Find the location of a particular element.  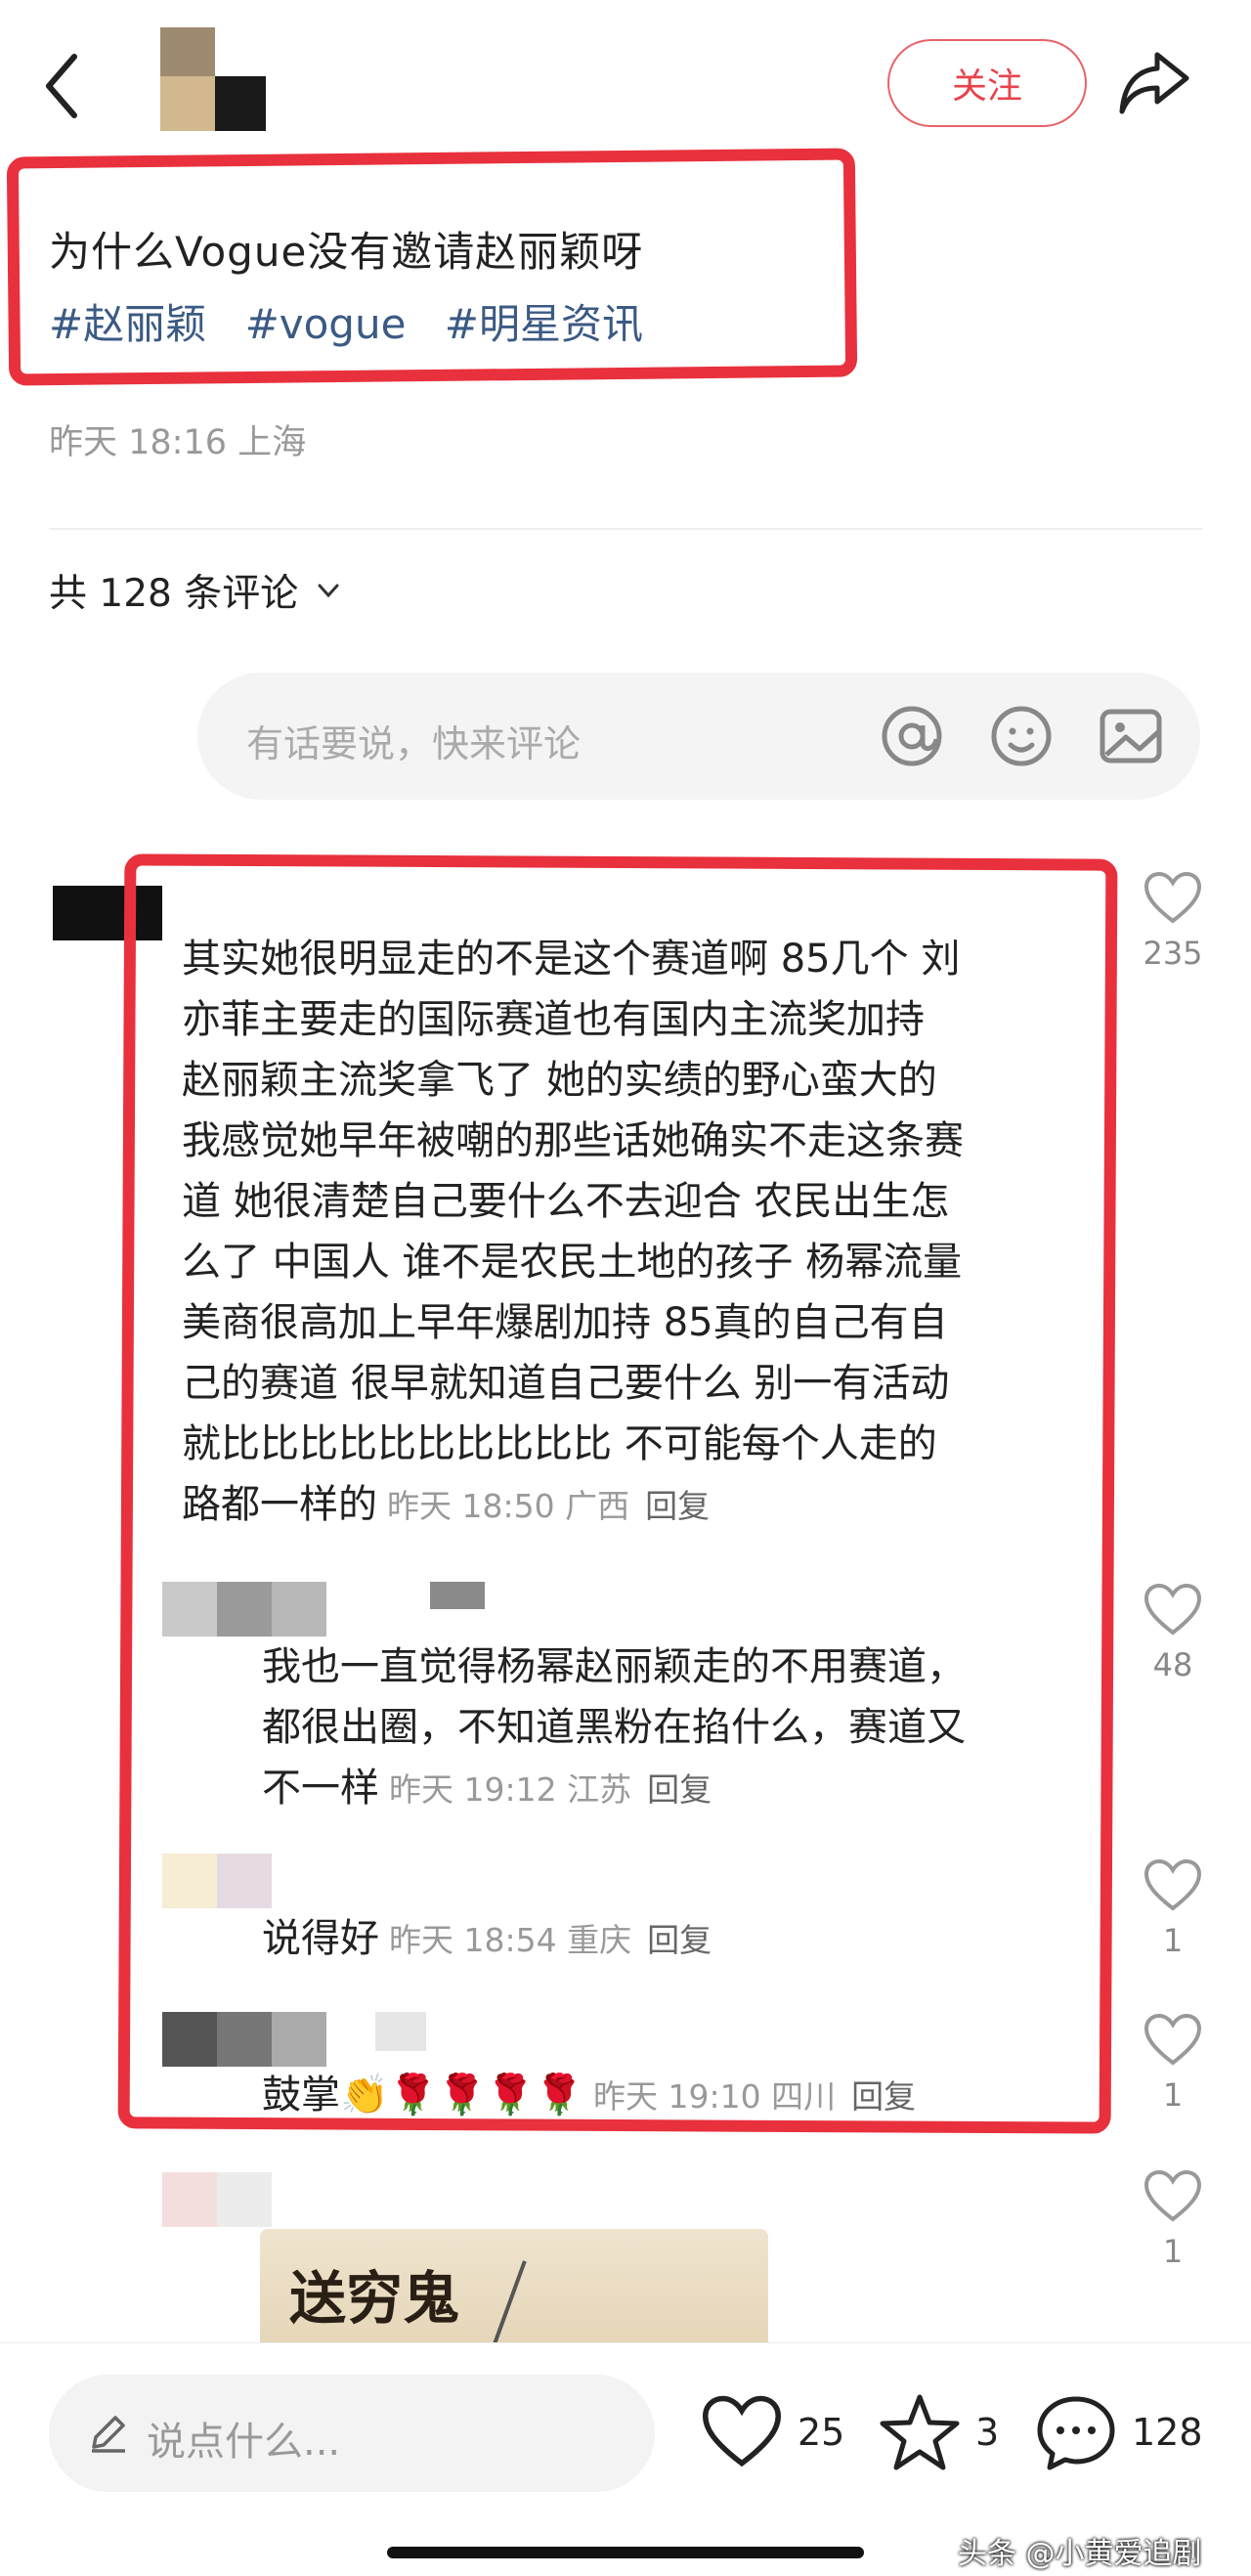

chevron-down-icon is located at coordinates (328, 591).